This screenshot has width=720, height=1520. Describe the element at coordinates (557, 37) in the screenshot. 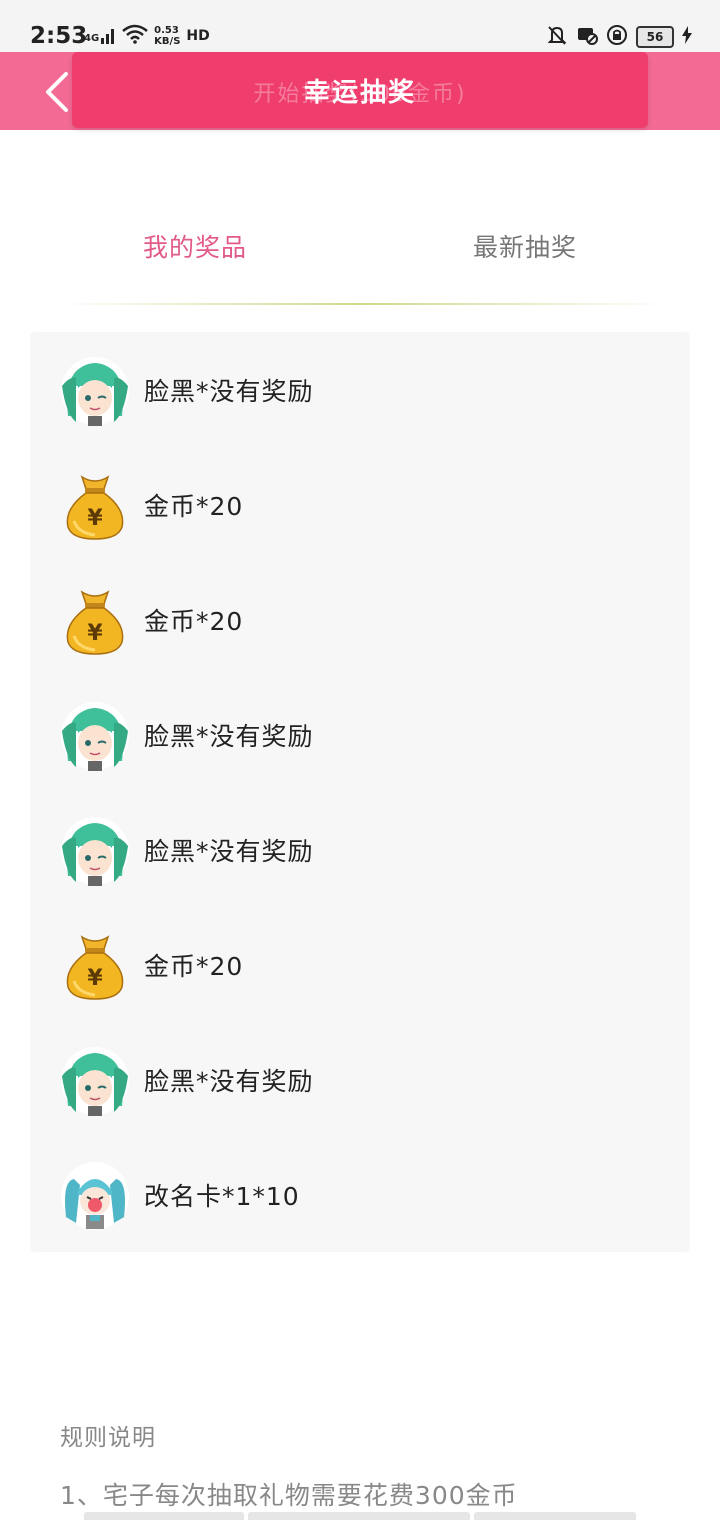

I see `mute-icon` at that location.